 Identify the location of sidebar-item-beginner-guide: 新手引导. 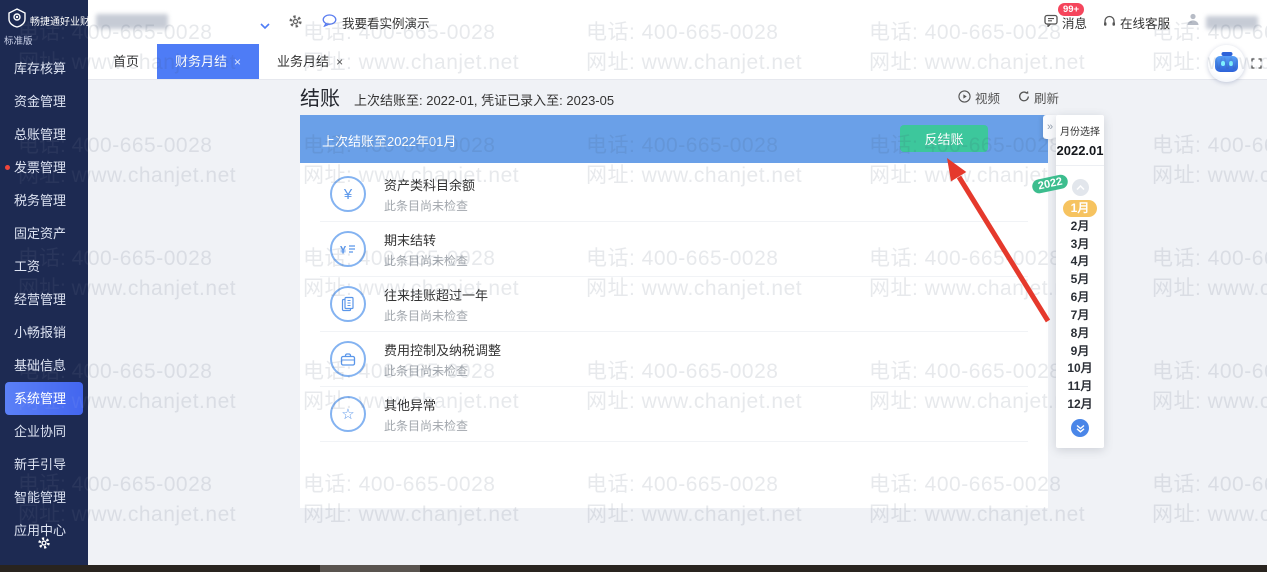
(44, 464).